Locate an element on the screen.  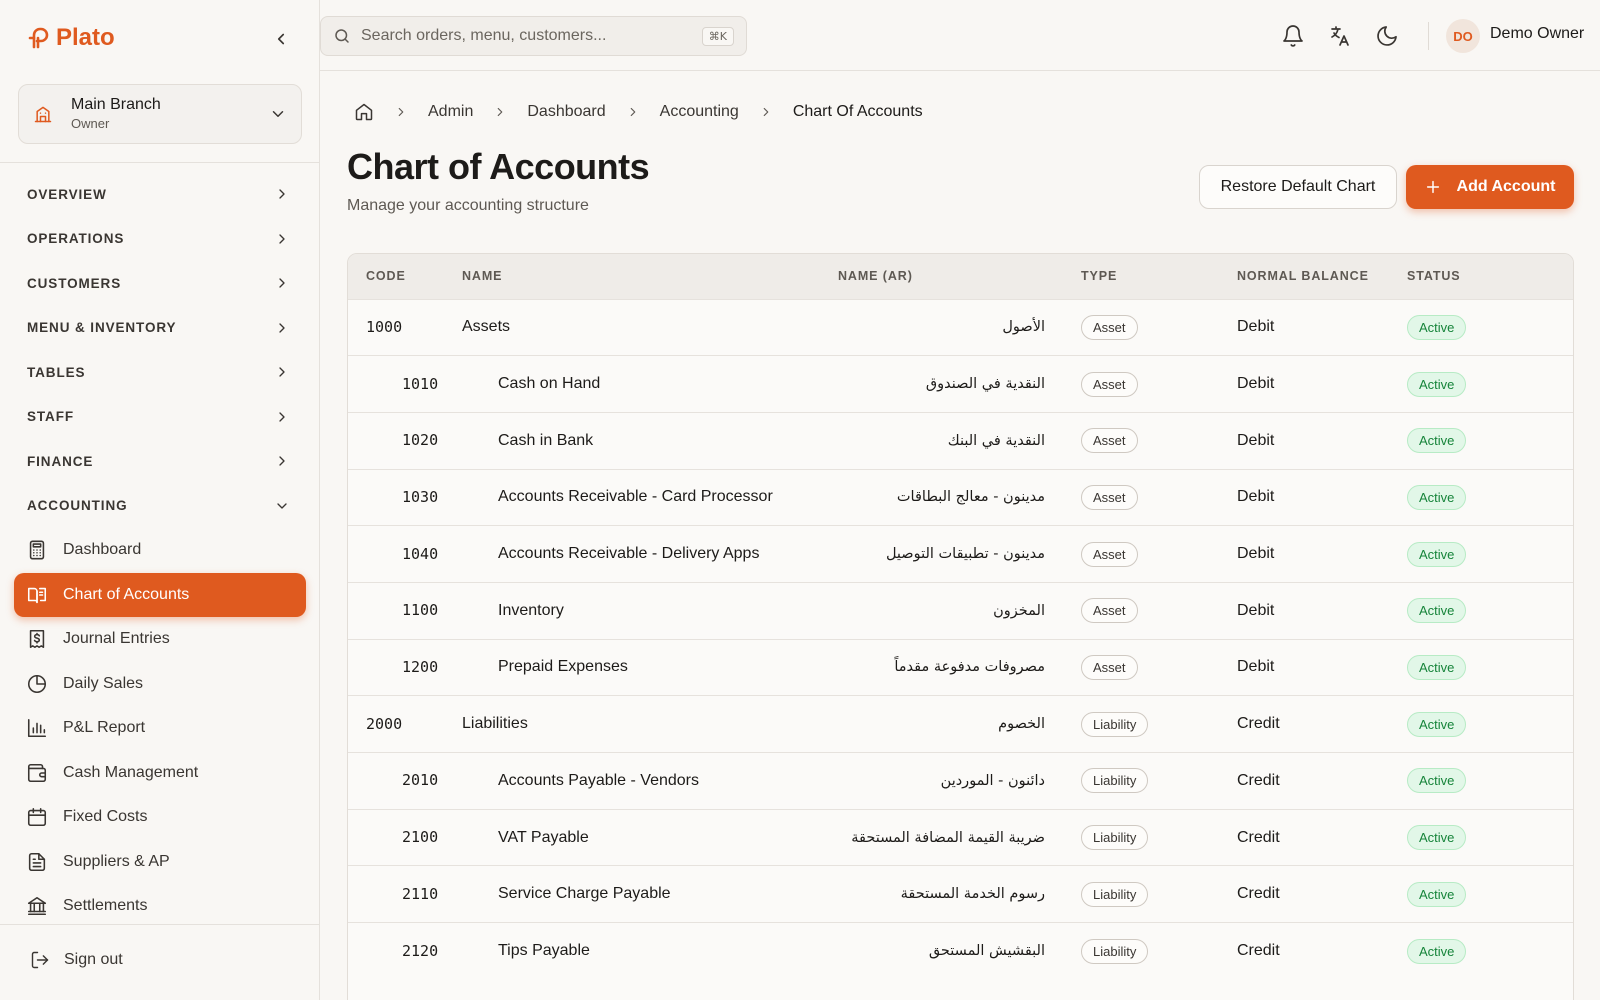
type-badge: Asset is located at coordinates (1109, 441).